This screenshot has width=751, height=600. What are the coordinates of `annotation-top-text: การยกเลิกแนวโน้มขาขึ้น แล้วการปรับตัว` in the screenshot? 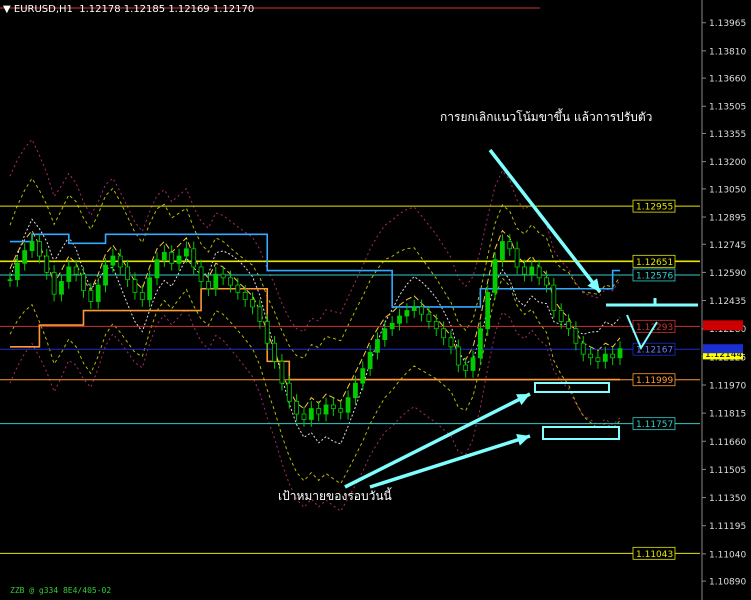 It's located at (546, 117).